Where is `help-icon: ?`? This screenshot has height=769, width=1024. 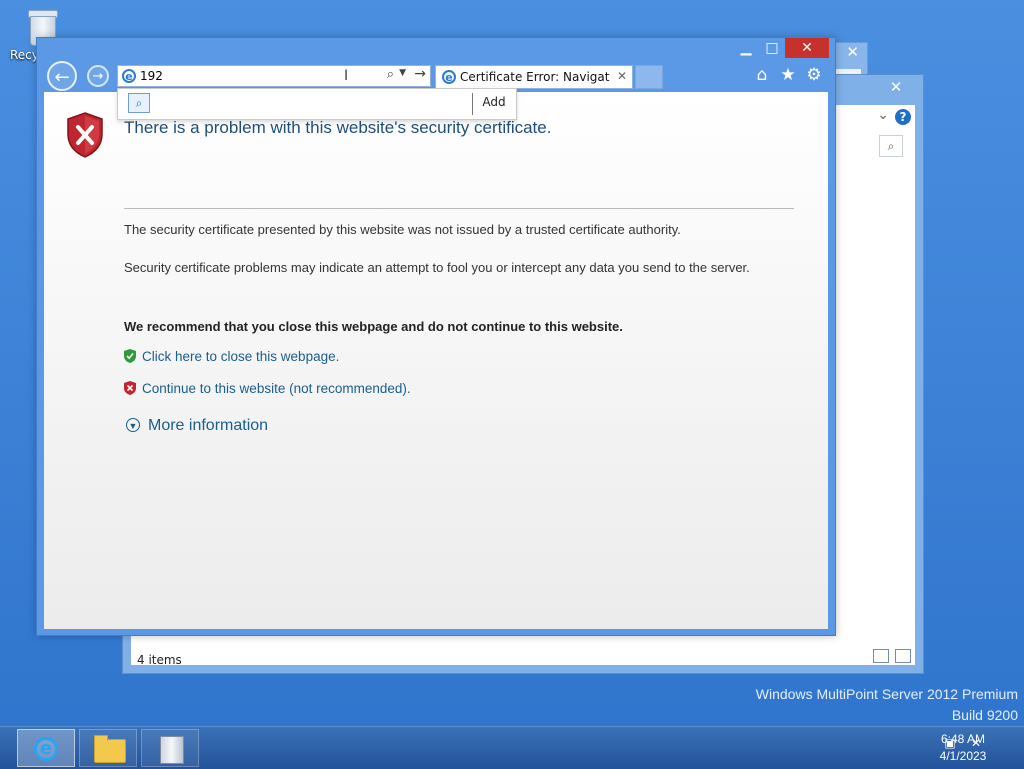 help-icon: ? is located at coordinates (903, 117).